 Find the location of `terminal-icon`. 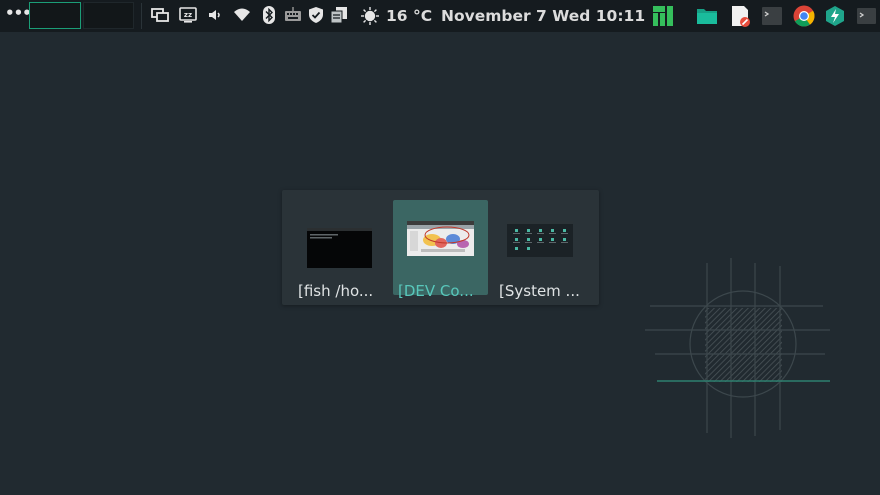

terminal-icon is located at coordinates (772, 16).